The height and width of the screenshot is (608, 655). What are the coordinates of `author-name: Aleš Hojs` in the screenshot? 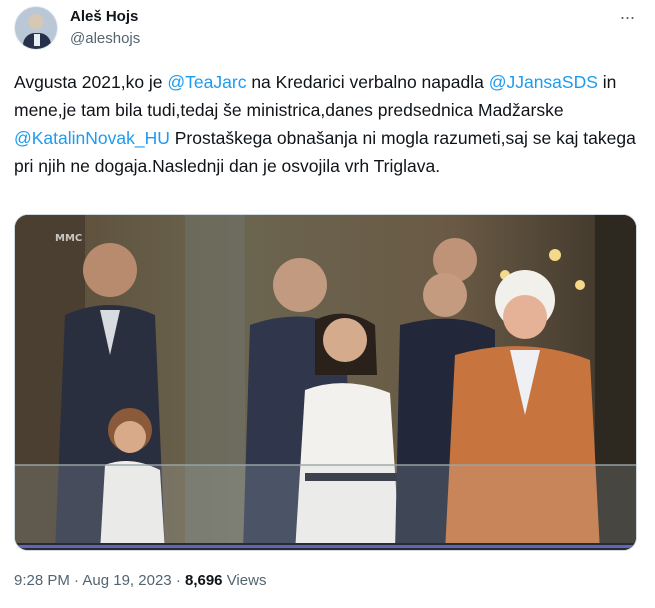 It's located at (104, 16).